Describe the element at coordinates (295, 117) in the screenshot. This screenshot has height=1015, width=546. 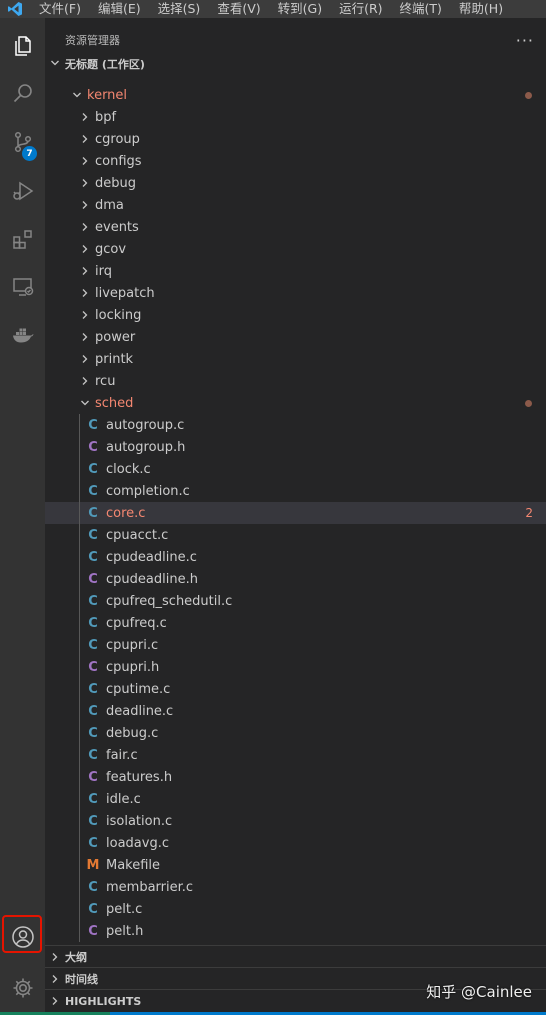
I see `folder-item: bpf` at that location.